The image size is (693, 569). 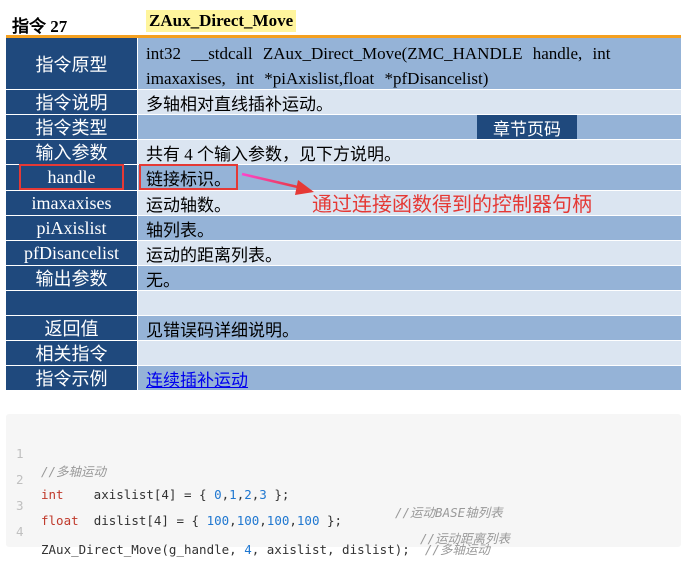 What do you see at coordinates (71, 228) in the screenshot?
I see `row-label: piAxislist` at bounding box center [71, 228].